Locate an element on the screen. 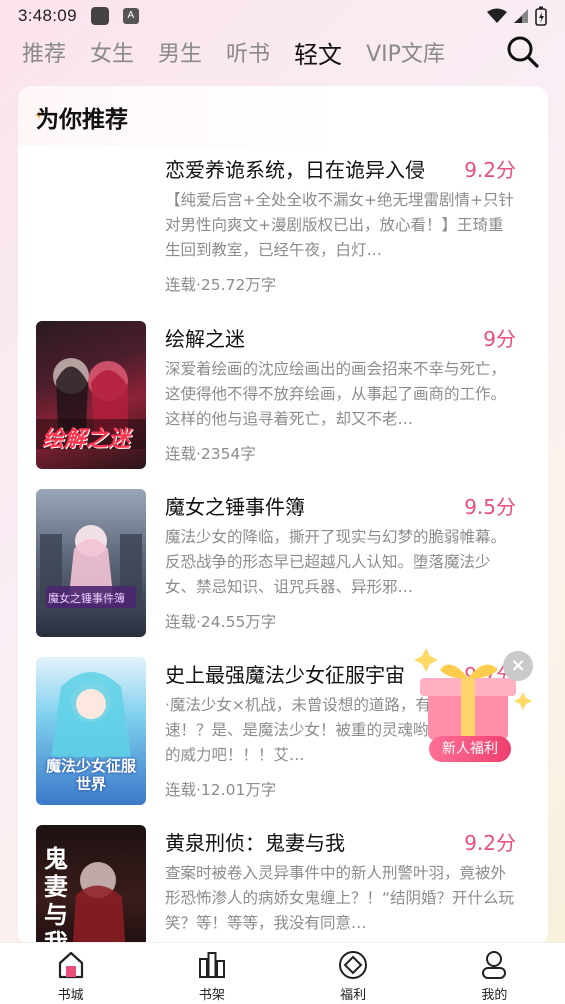 This screenshot has height=1004, width=565. bookshelf-icon is located at coordinates (211, 965).